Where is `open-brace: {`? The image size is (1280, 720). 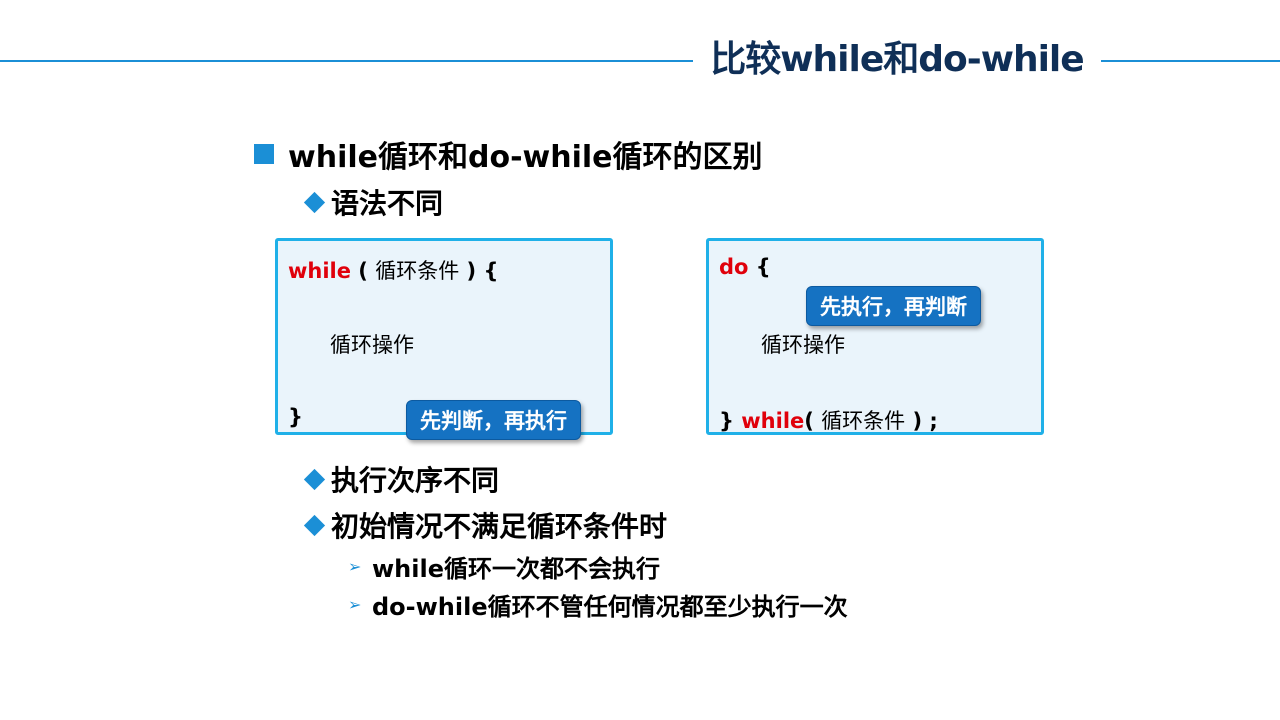 open-brace: { is located at coordinates (759, 267).